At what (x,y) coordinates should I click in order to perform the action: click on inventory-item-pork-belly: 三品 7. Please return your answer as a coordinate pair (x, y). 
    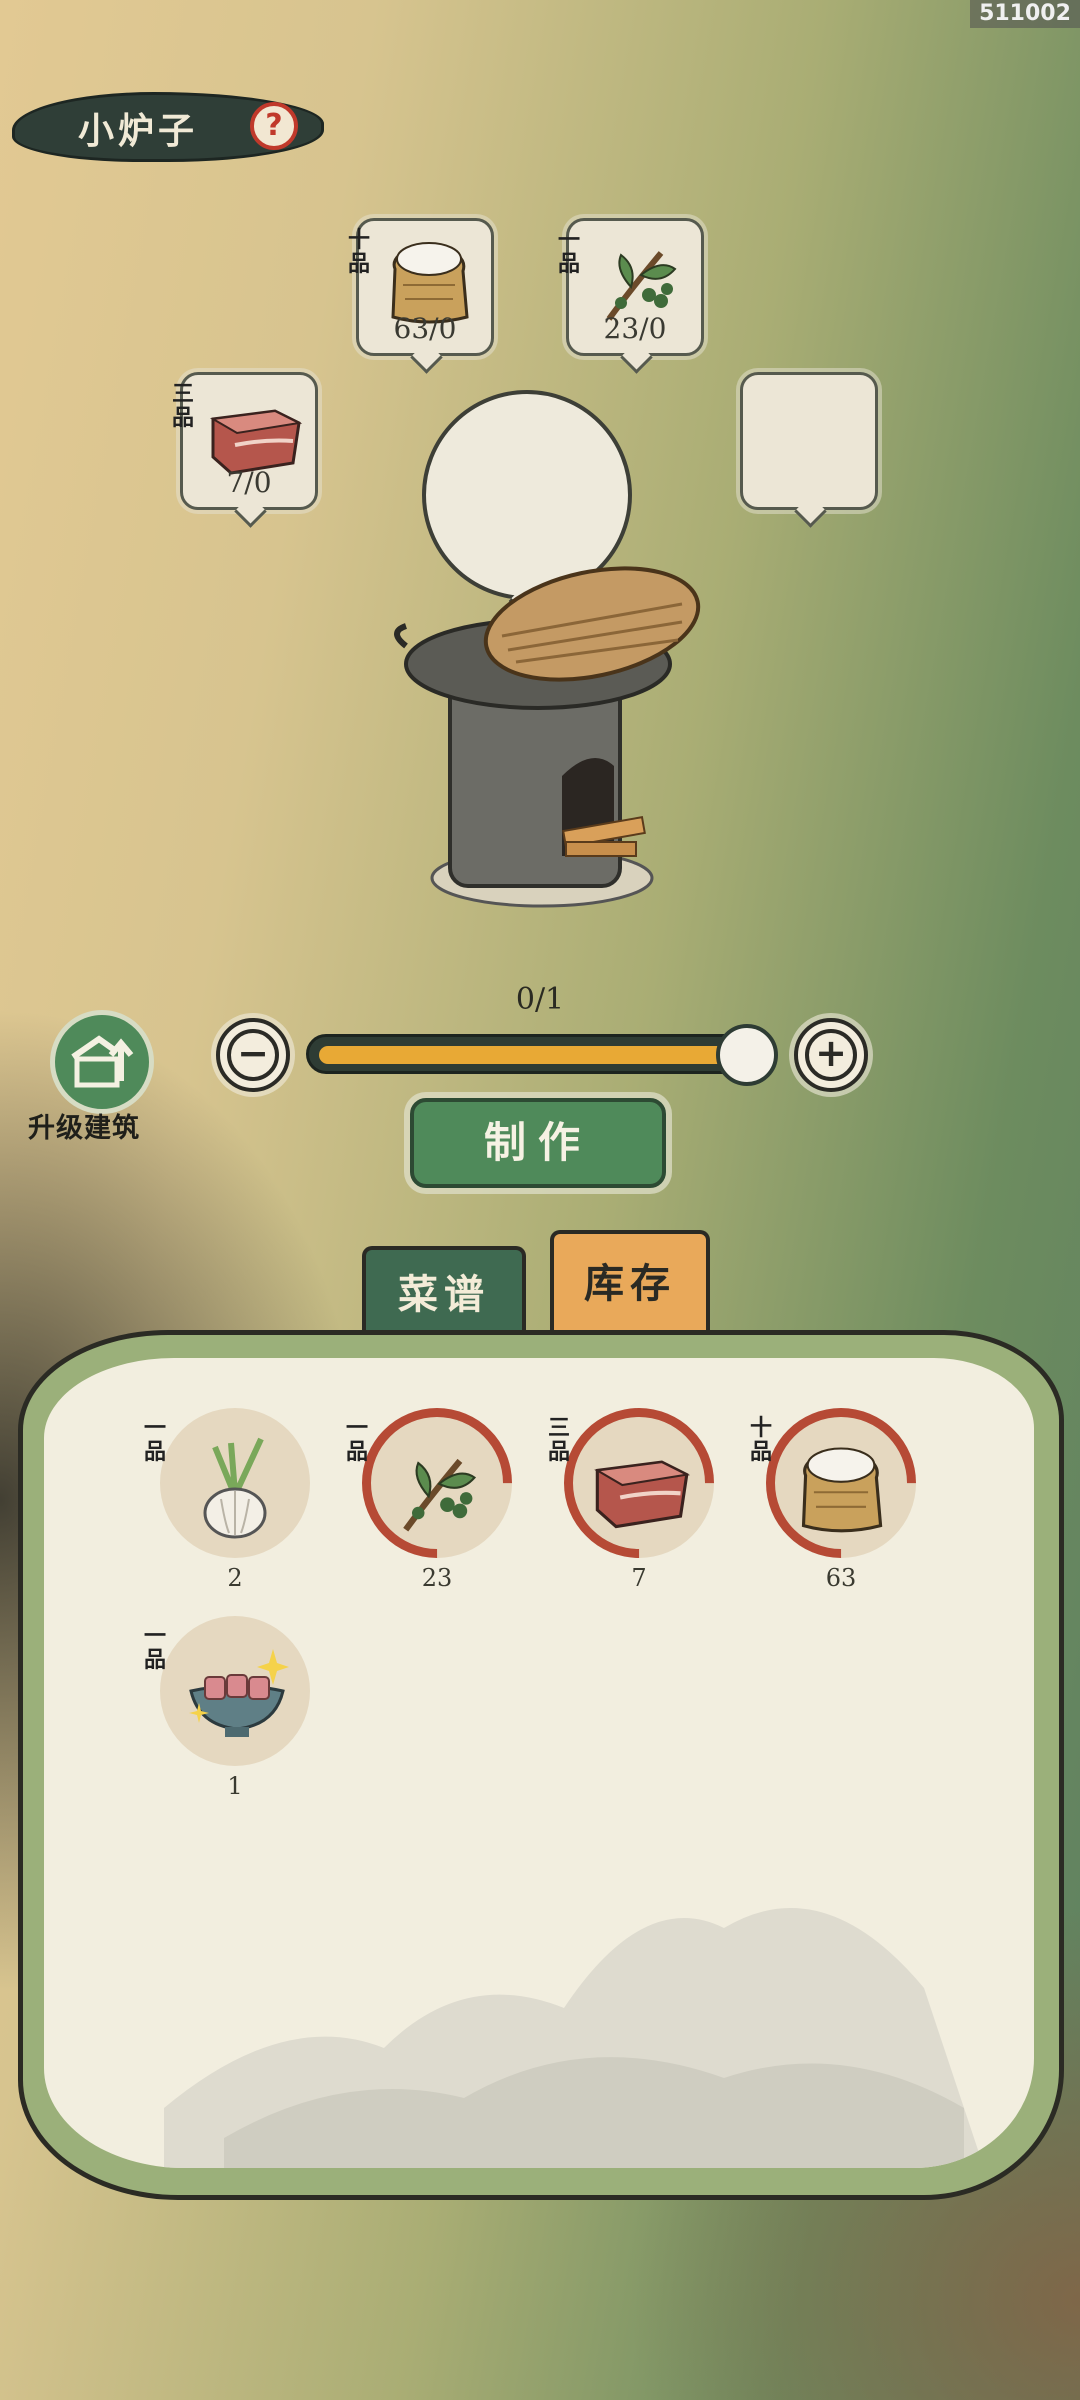
    Looking at the image, I should click on (639, 1487).